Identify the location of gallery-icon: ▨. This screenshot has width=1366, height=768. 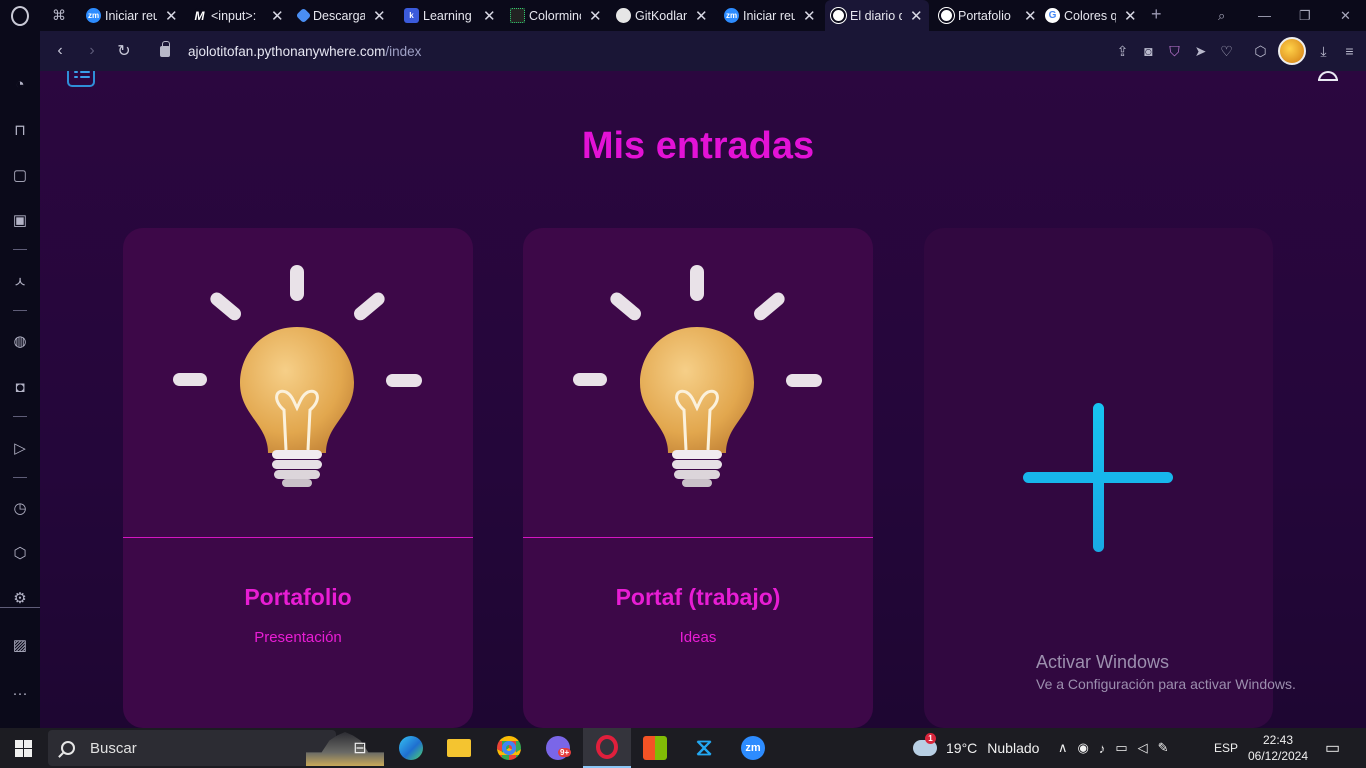
(20, 645).